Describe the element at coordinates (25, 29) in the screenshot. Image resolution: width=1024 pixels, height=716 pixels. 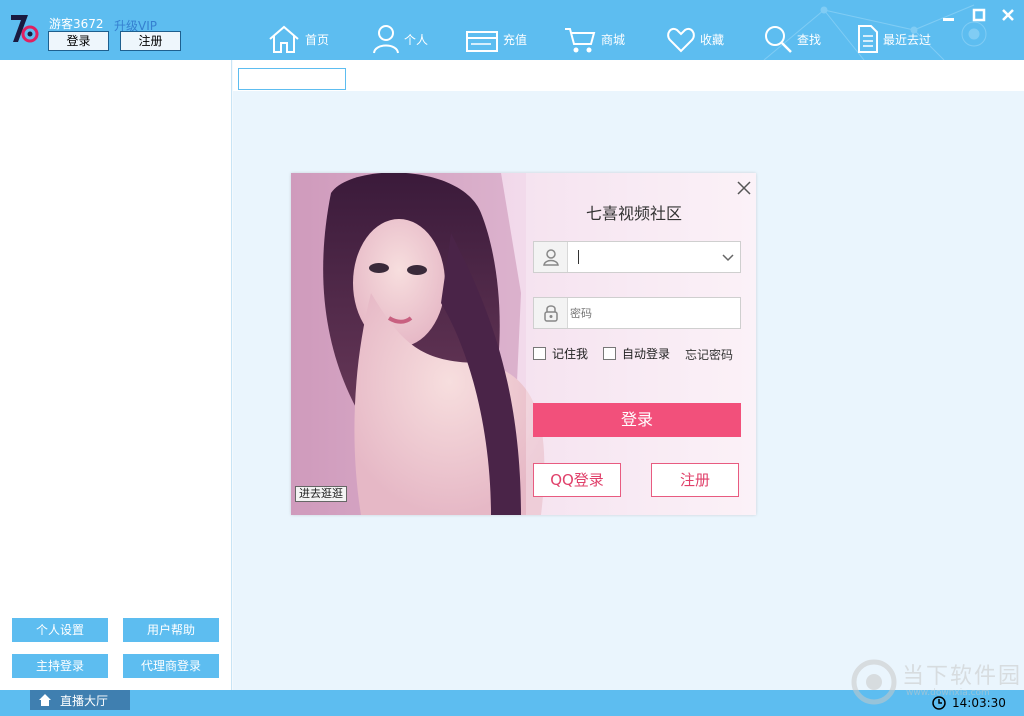
I see `app-logo` at that location.